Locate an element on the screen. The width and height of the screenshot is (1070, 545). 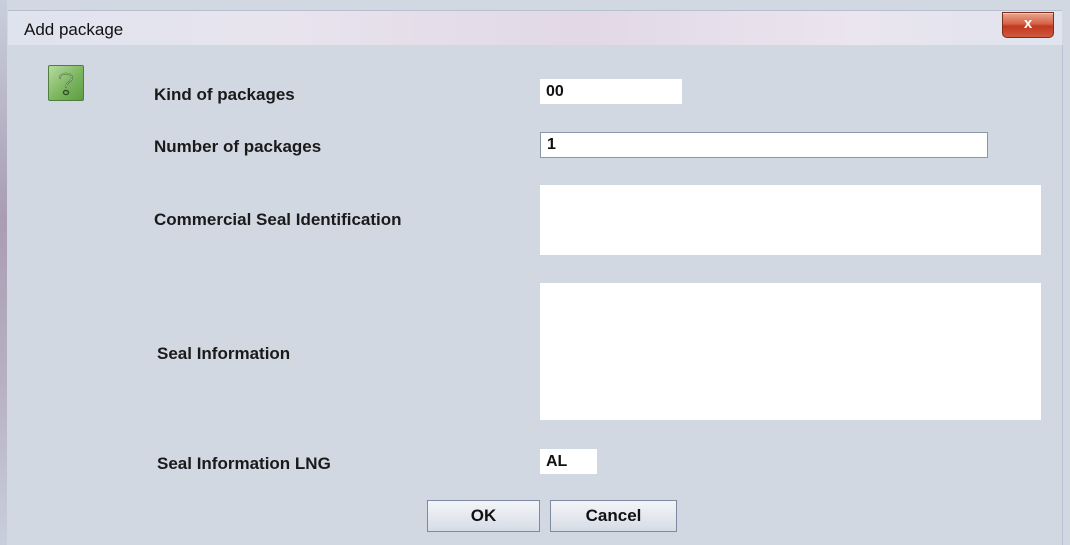
close-icon: x is located at coordinates (1028, 23).